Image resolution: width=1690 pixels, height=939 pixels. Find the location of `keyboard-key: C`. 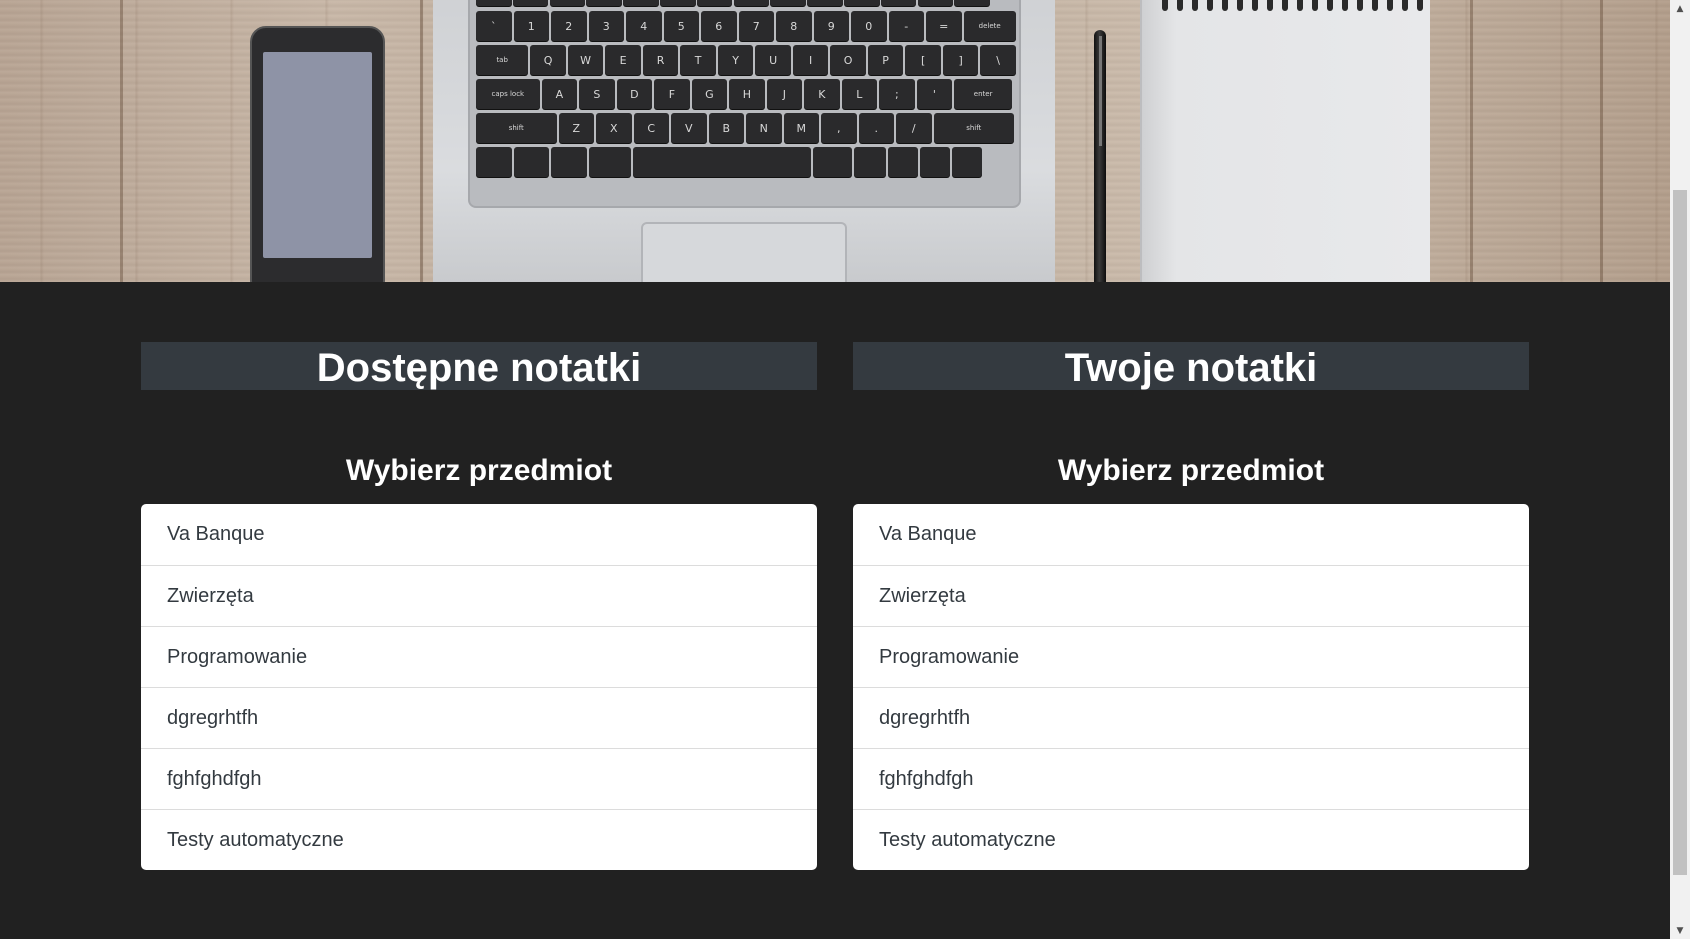

keyboard-key: C is located at coordinates (651, 128).